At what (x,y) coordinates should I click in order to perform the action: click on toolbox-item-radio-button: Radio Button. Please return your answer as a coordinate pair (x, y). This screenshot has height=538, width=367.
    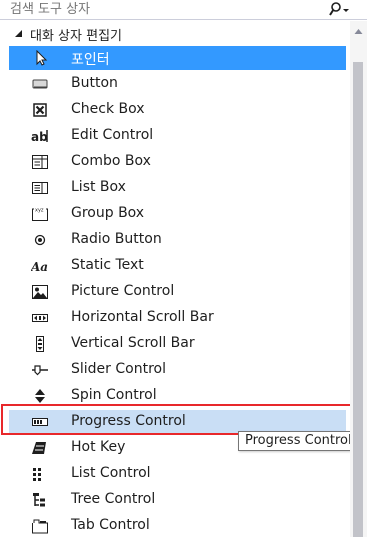
    Looking at the image, I should click on (177, 240).